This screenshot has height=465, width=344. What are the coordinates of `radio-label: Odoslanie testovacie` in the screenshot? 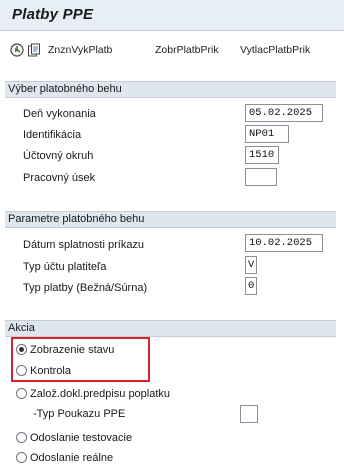 It's located at (81, 438).